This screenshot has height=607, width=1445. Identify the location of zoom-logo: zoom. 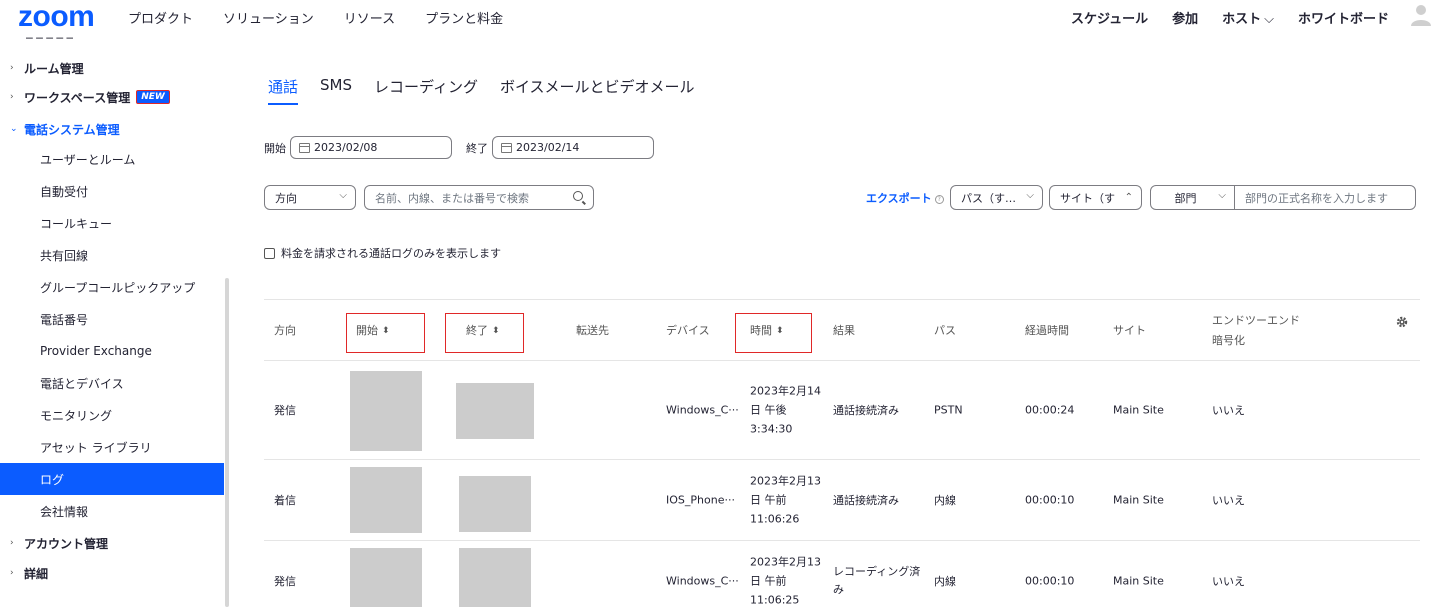
(56, 17).